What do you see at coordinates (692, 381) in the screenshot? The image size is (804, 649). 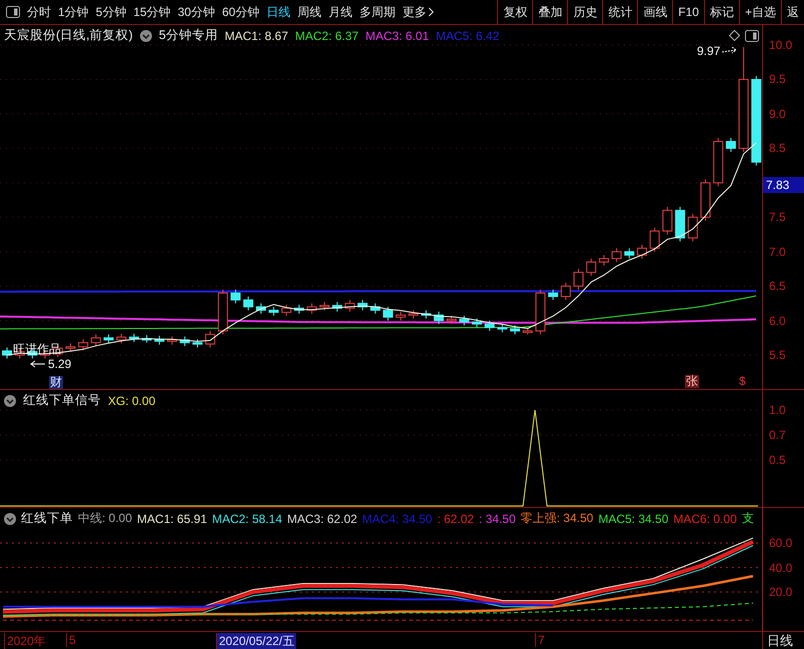 I see `limit-up-badge: 张` at bounding box center [692, 381].